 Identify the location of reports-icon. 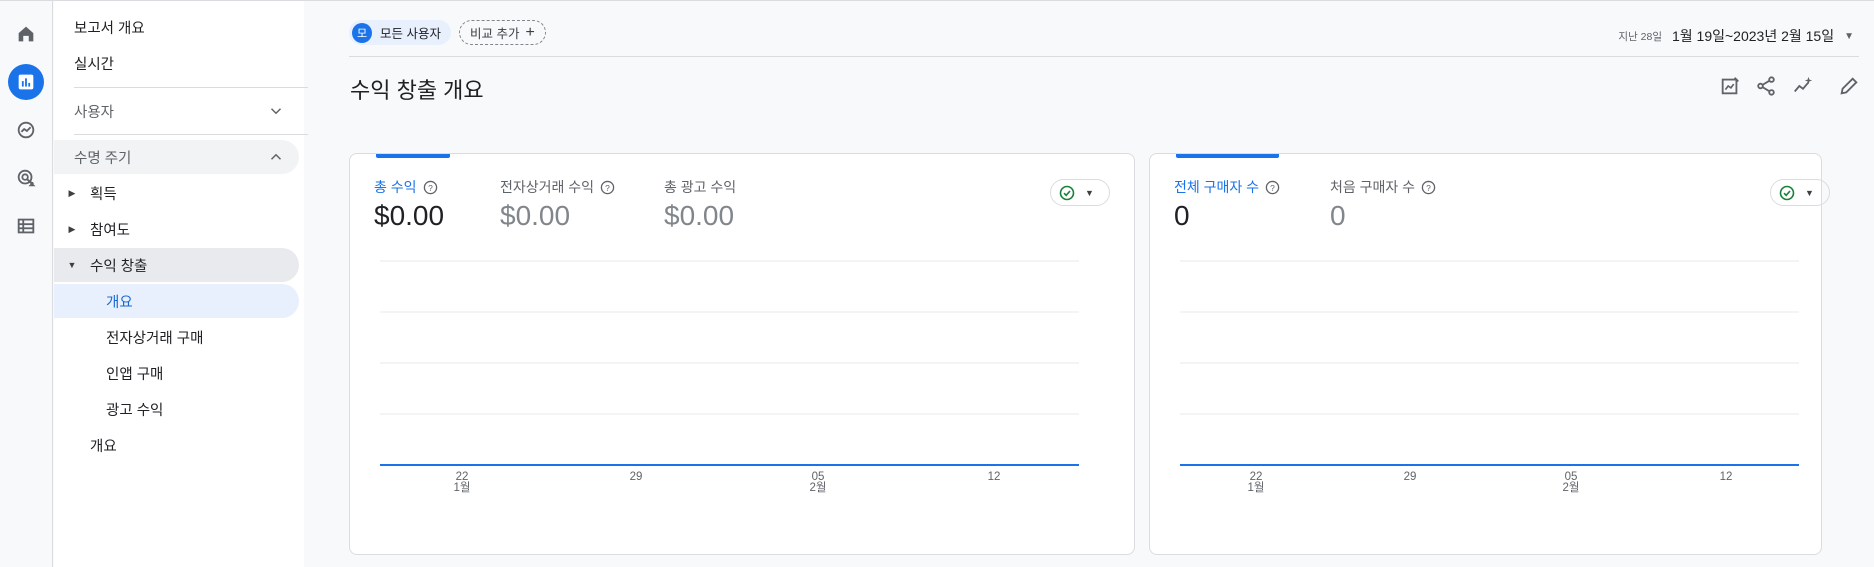
(26, 82).